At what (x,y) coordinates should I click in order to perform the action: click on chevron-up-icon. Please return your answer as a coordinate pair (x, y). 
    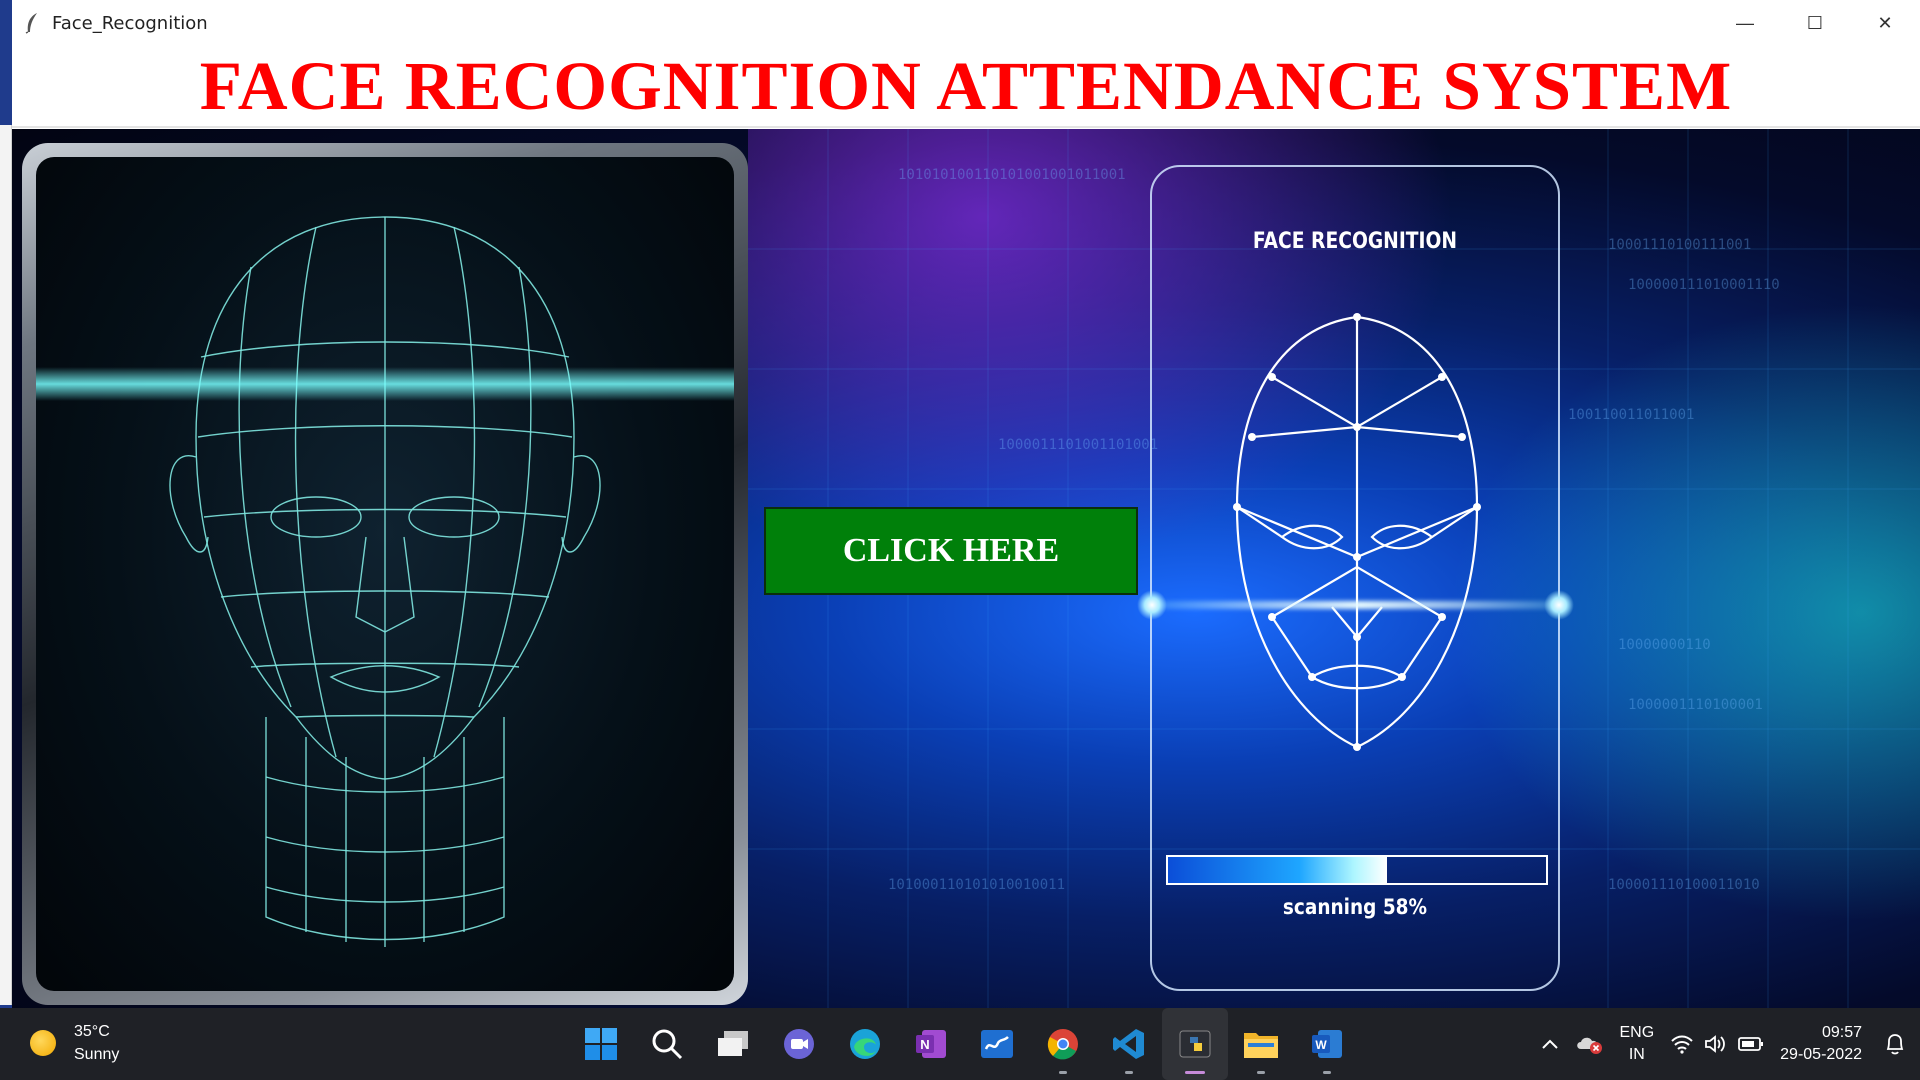
    Looking at the image, I should click on (1550, 1044).